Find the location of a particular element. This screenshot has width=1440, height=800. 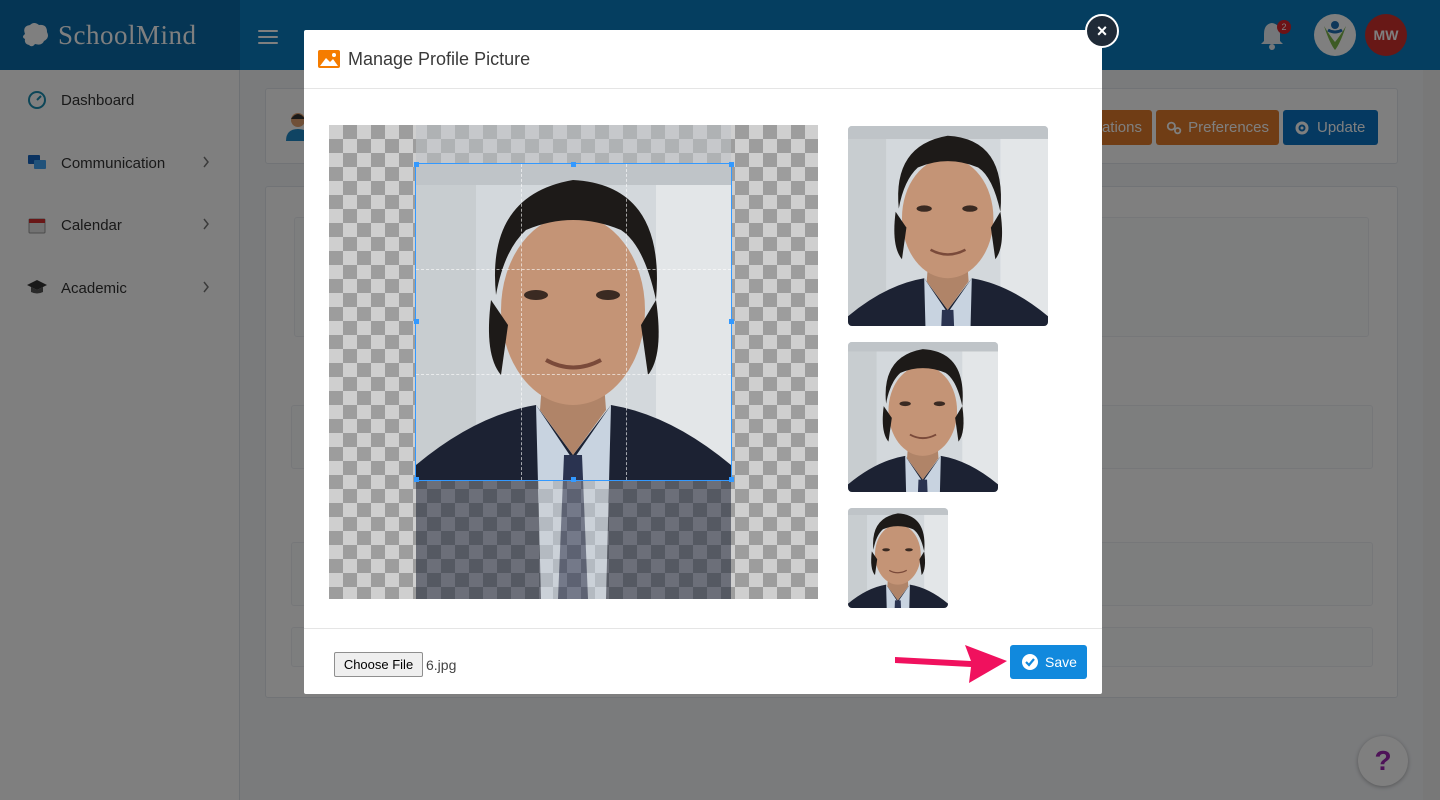

crop-handle-n is located at coordinates (573, 164).